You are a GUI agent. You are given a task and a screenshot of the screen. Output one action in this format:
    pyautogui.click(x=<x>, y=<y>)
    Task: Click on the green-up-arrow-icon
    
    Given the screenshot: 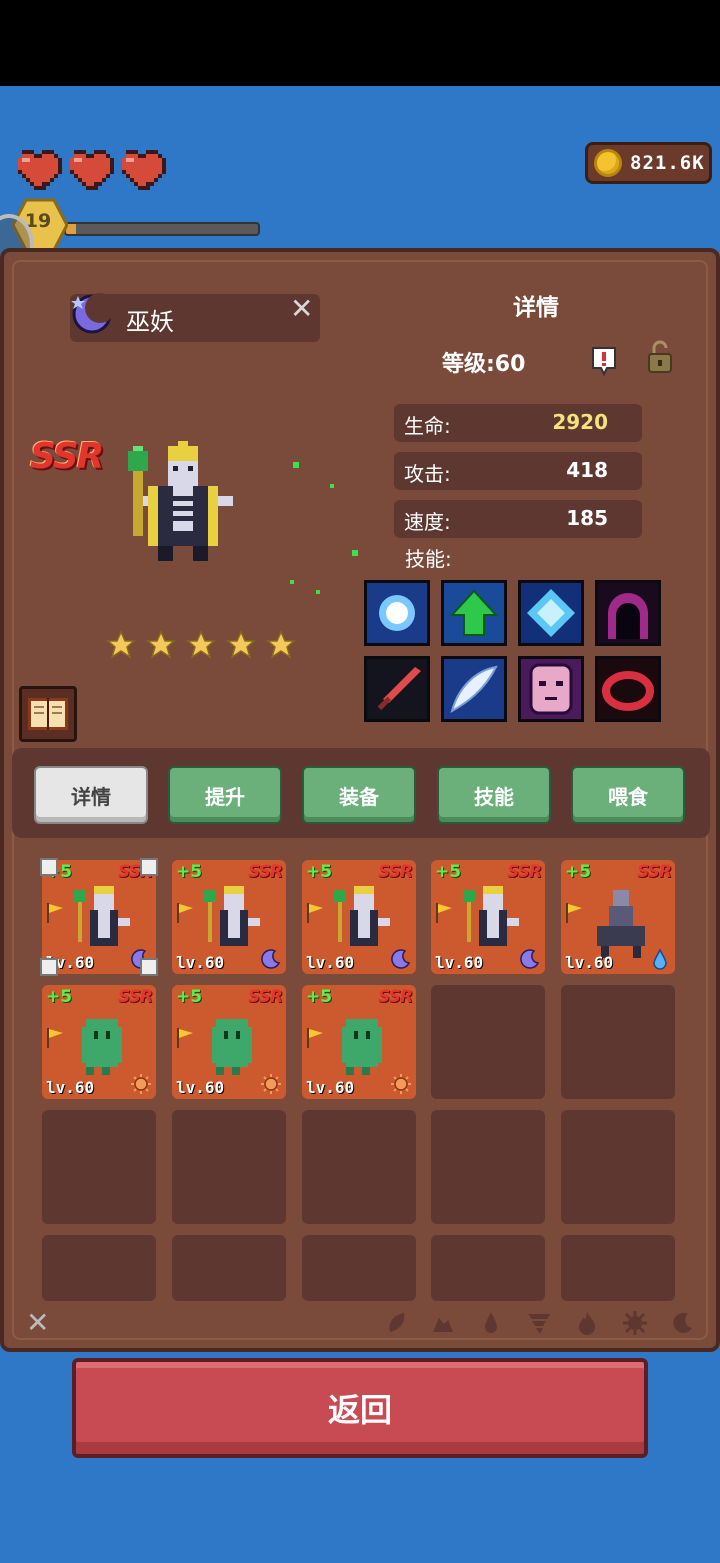 What is the action you would take?
    pyautogui.click(x=474, y=613)
    